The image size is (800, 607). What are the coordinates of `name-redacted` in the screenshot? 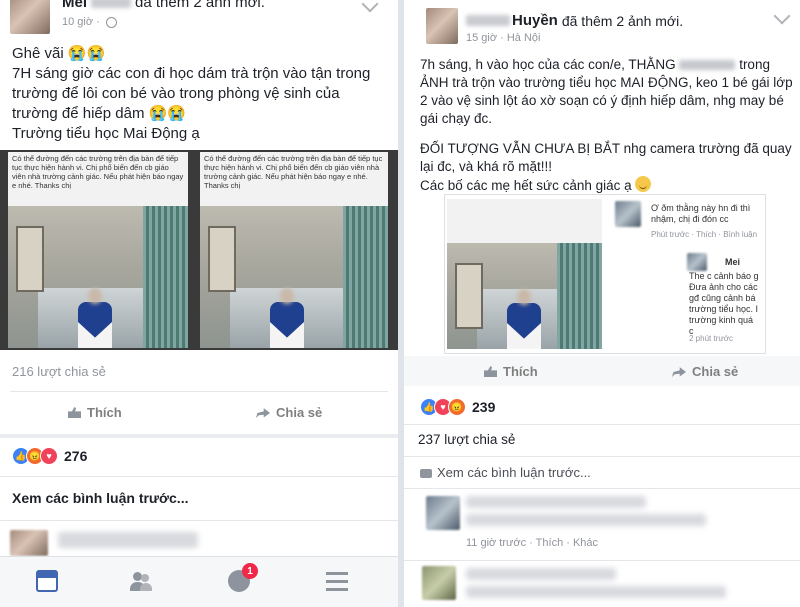 It's located at (707, 65).